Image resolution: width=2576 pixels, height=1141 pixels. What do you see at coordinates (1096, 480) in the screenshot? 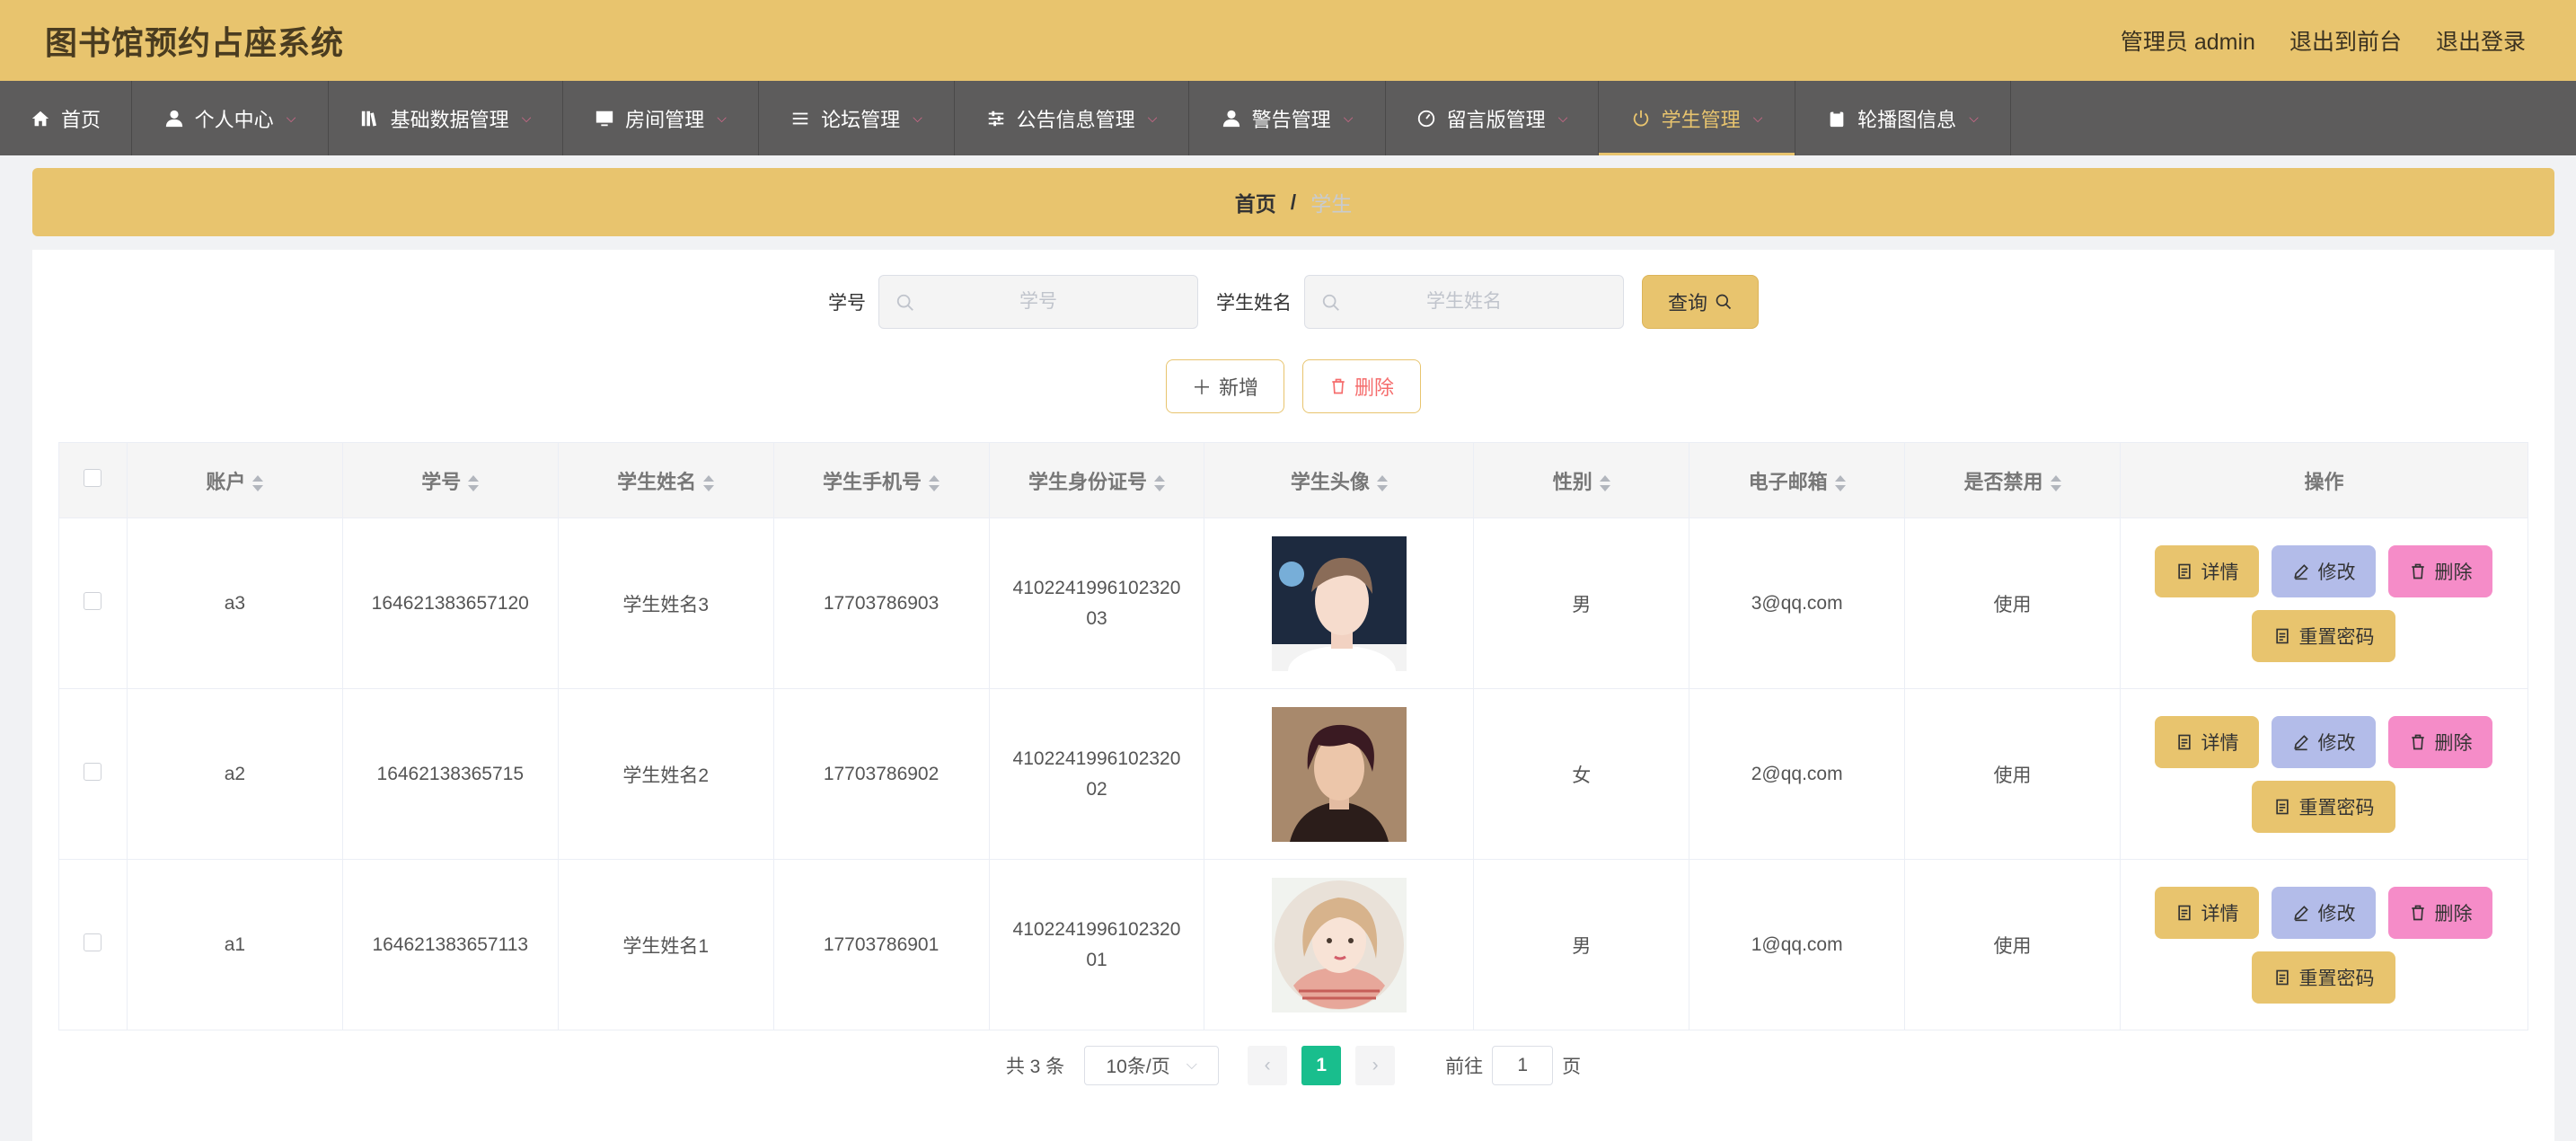
I see `header-id-card: 学生身份证号` at bounding box center [1096, 480].